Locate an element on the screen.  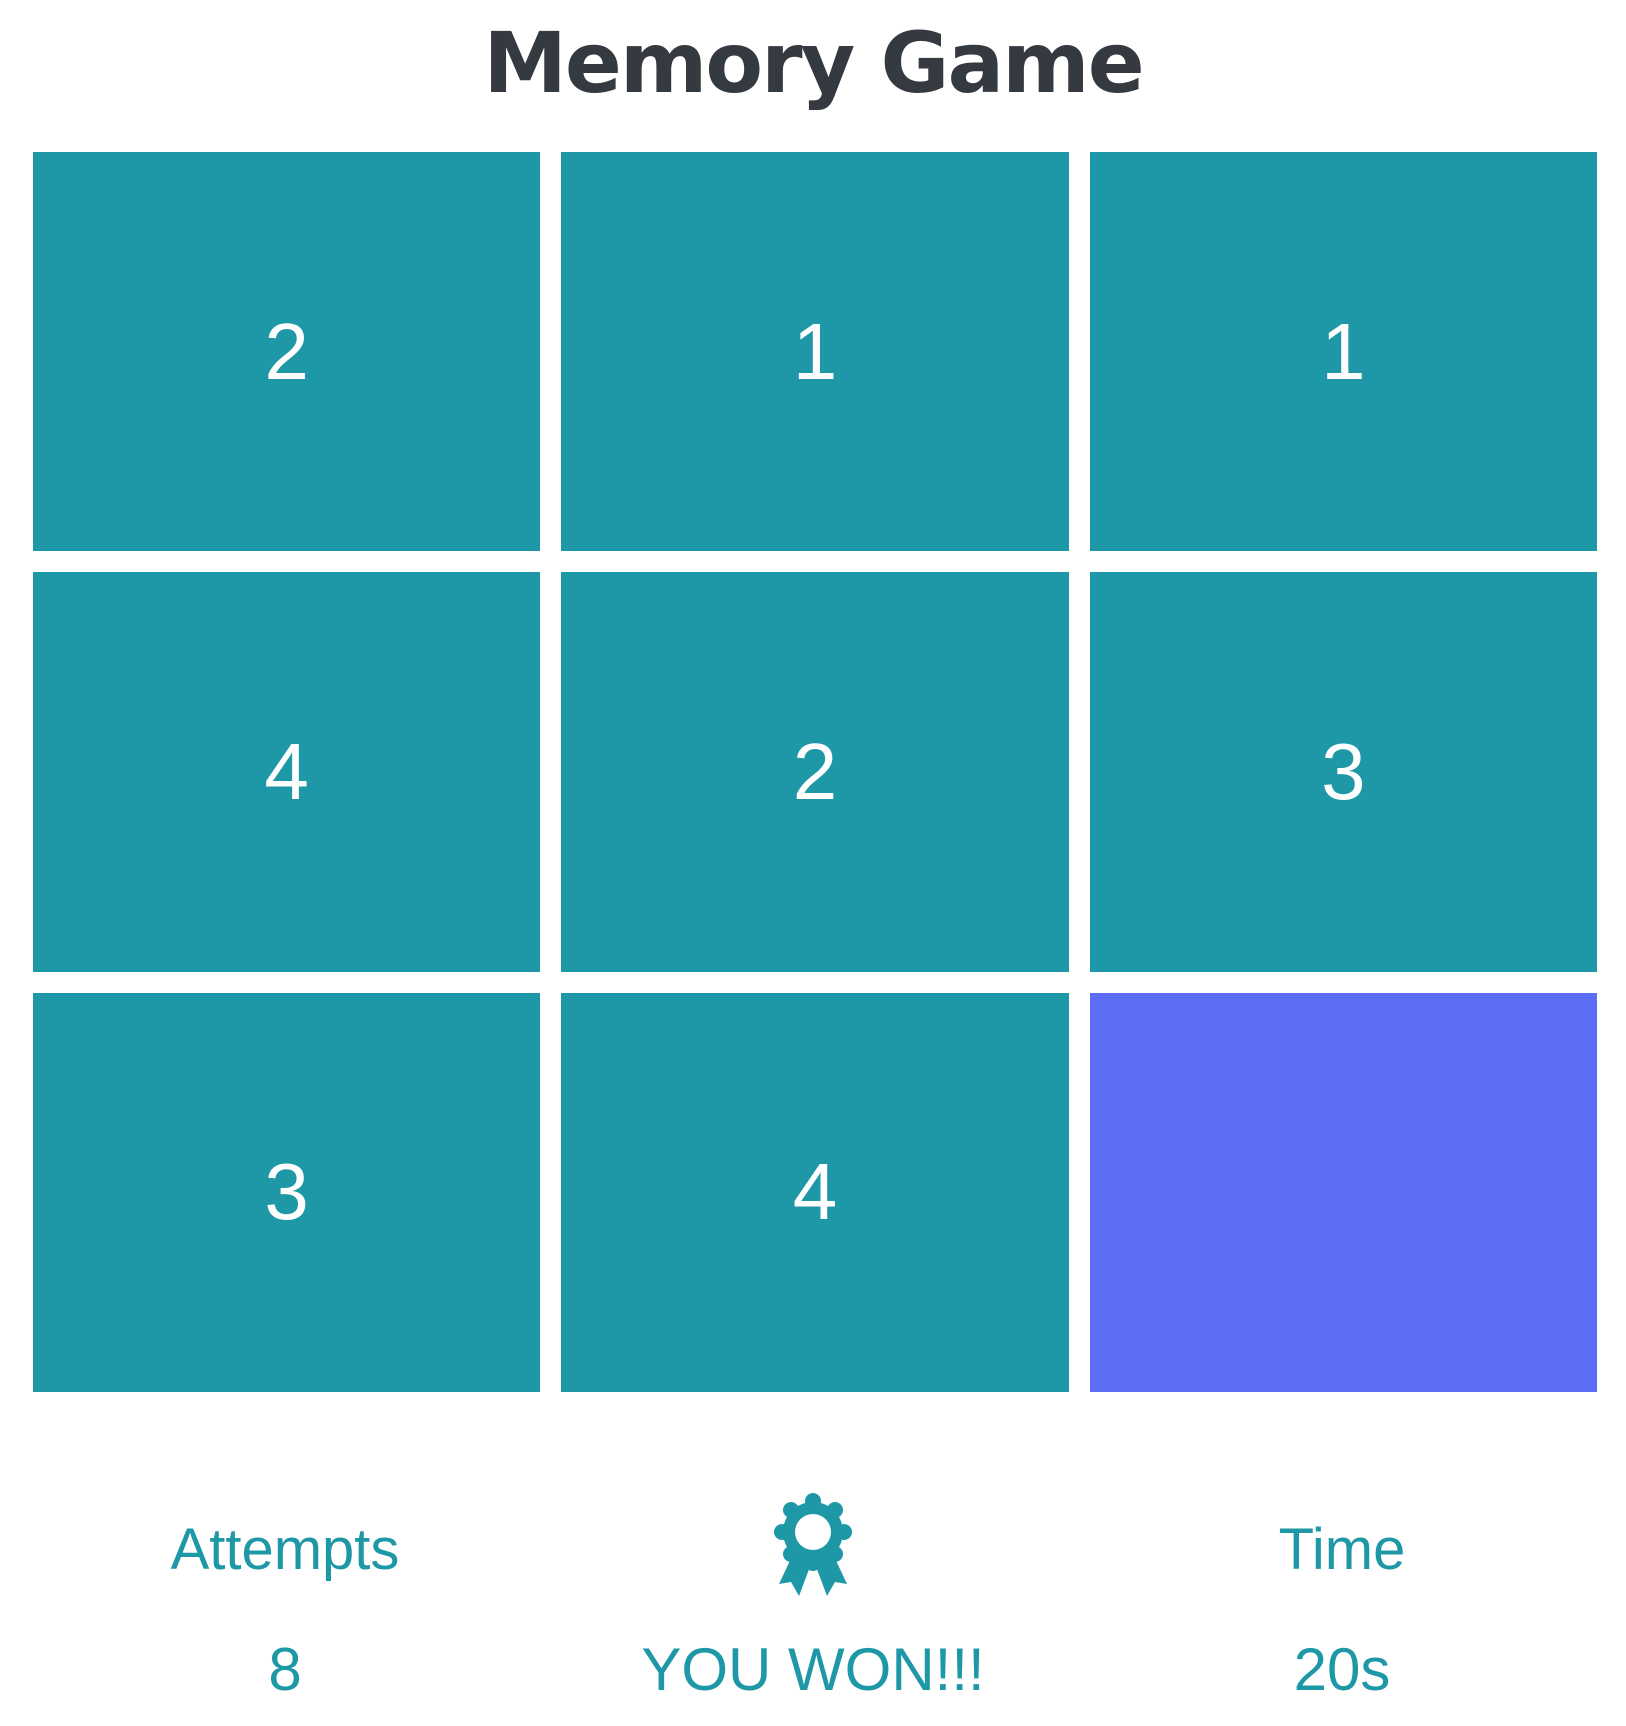
status-text: YOU WON!!! is located at coordinates (813, 1669).